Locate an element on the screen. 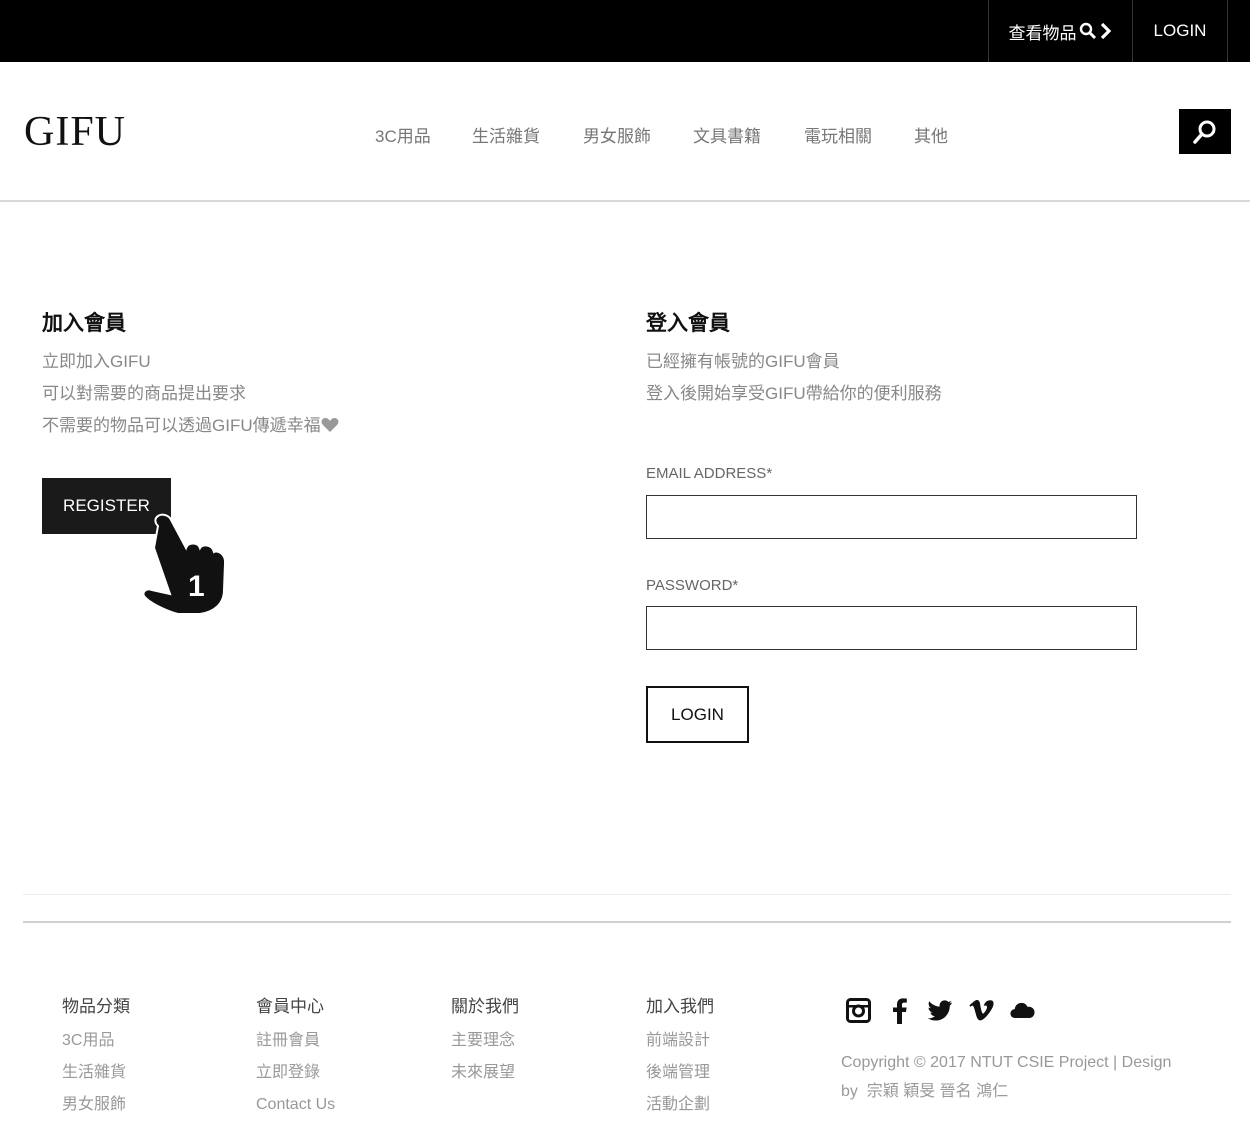  register-line: 可以對需要的商品提出要求 is located at coordinates (144, 393).